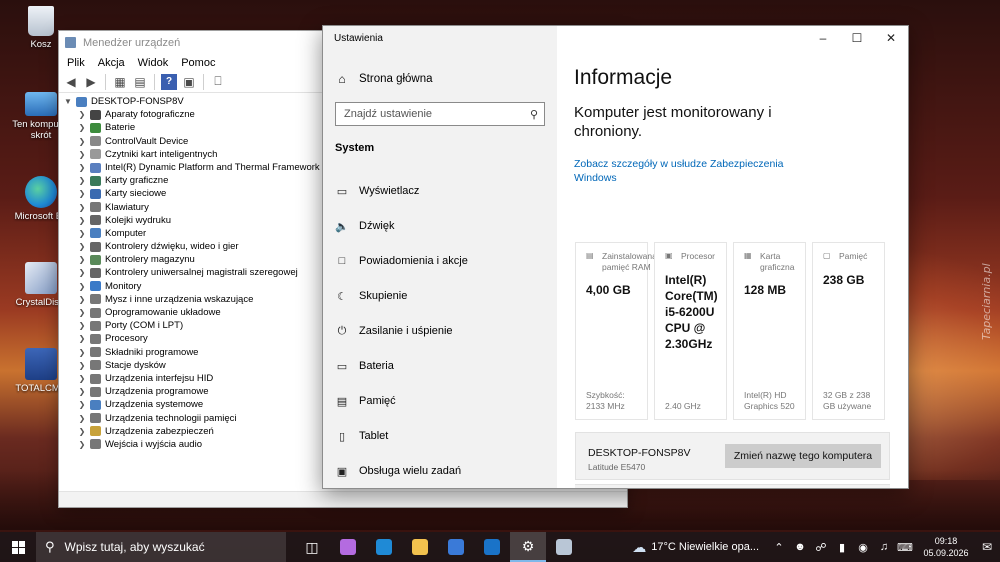 Image resolution: width=1000 pixels, height=562 pixels. Describe the element at coordinates (528, 547) in the screenshot. I see `taskbar-app-settings: ⚙` at that location.